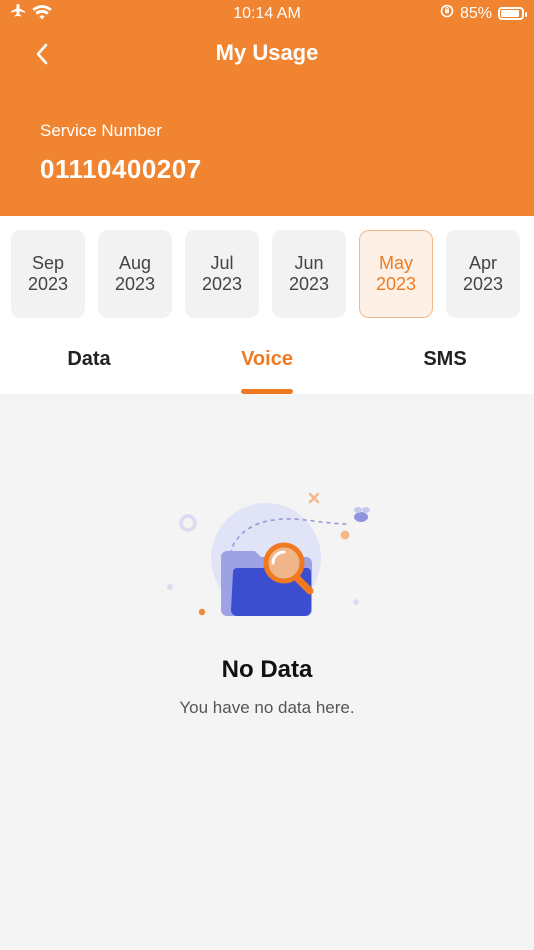  What do you see at coordinates (267, 15) in the screenshot?
I see `status-bar: 10:14 AM 85%` at bounding box center [267, 15].